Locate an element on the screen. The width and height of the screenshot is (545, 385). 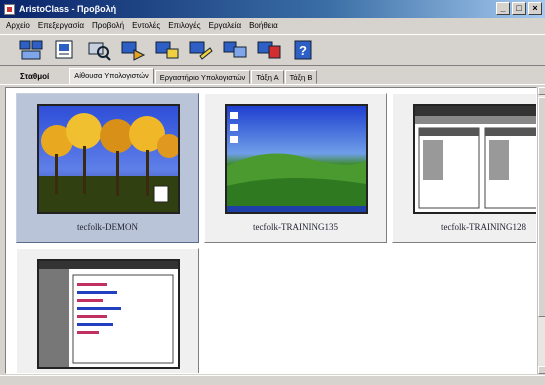
menu-commands: Εντολές is located at coordinates (146, 25).